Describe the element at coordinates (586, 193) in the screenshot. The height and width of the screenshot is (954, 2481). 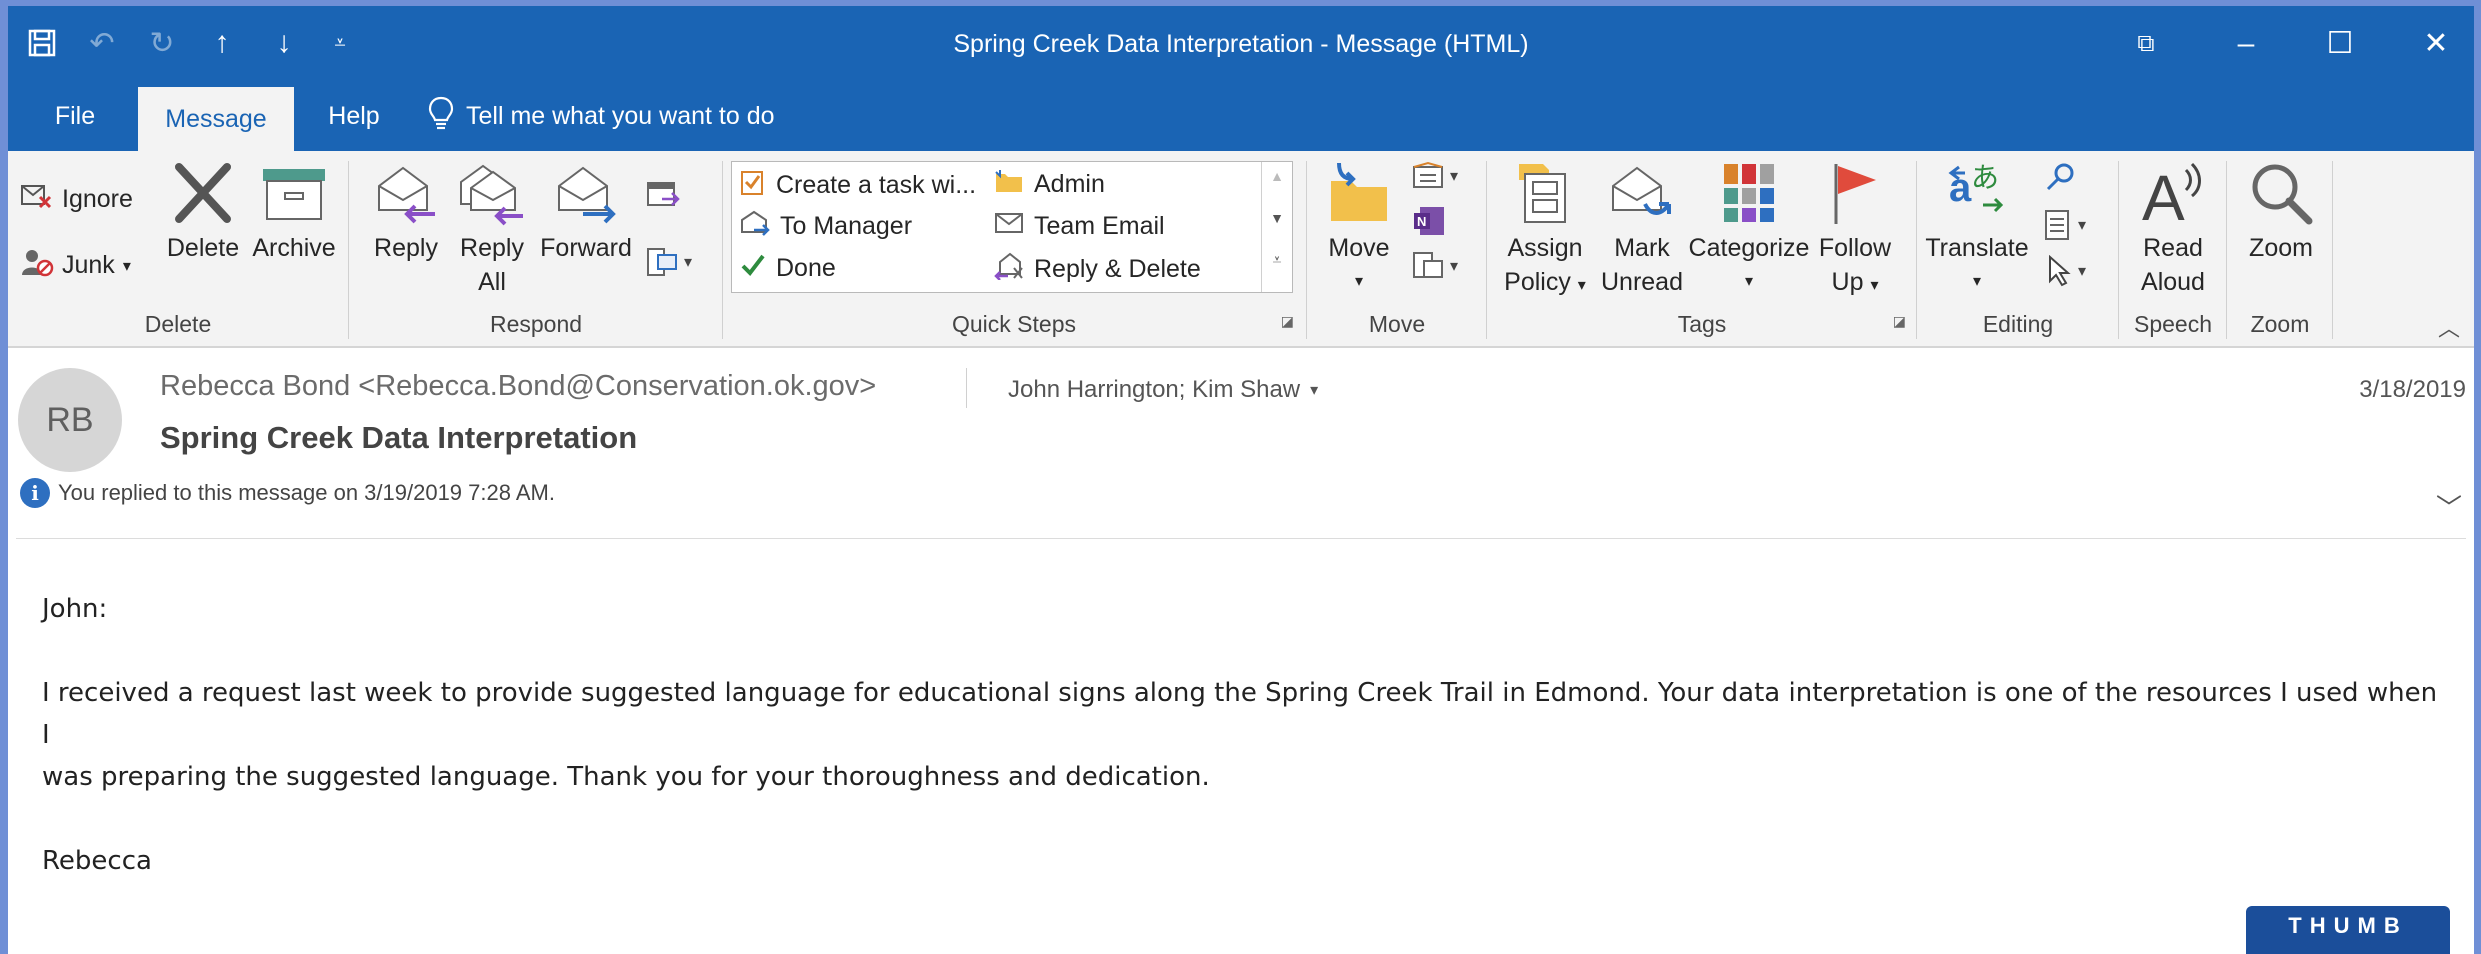
I see `forward-icon` at that location.